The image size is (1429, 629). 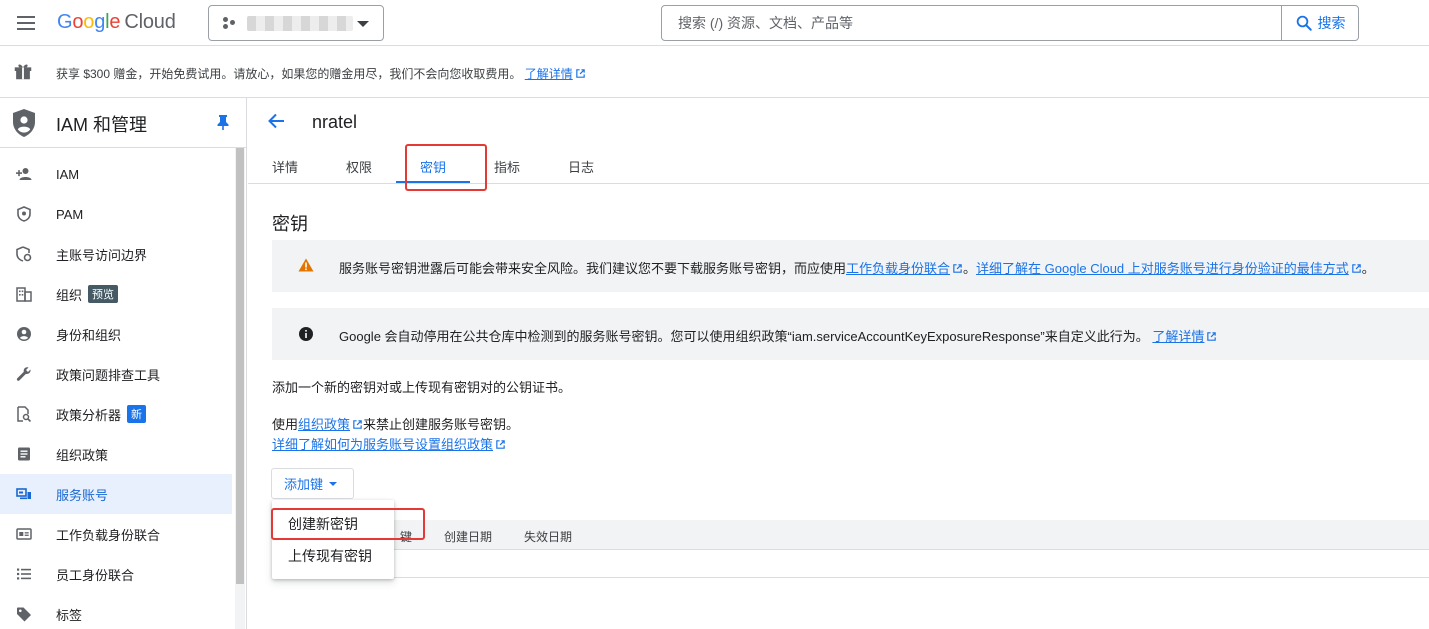 I want to click on gift-icon, so click(x=23, y=72).